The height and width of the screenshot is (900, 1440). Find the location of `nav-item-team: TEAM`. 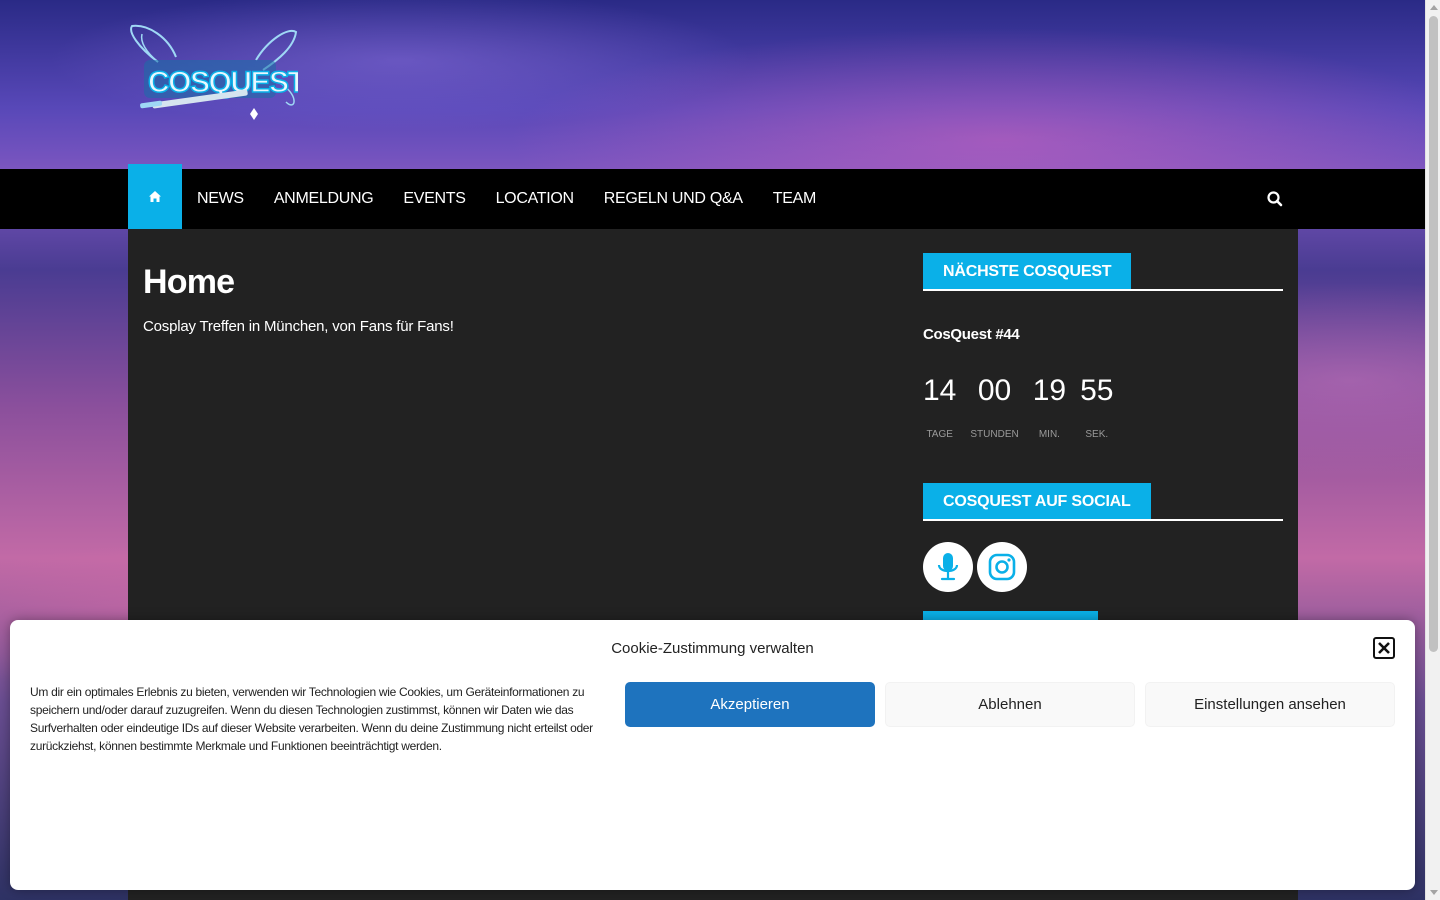

nav-item-team: TEAM is located at coordinates (794, 199).